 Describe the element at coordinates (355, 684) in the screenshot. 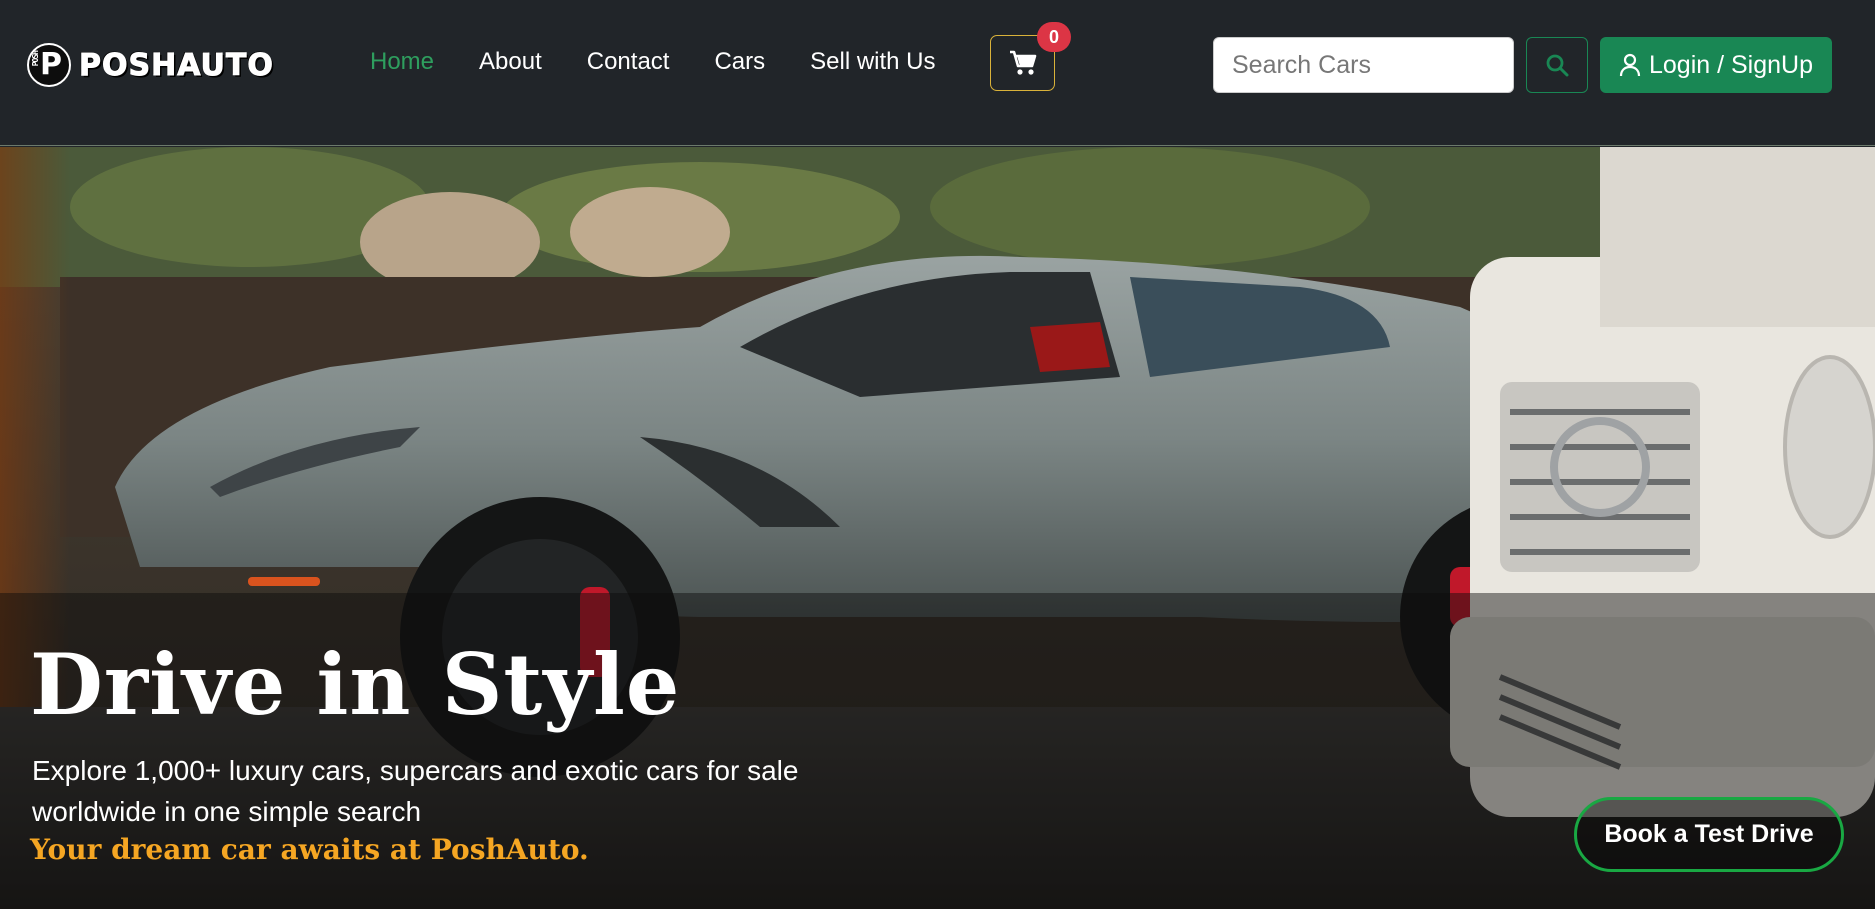

I see `hero-title: Drive in Style` at that location.